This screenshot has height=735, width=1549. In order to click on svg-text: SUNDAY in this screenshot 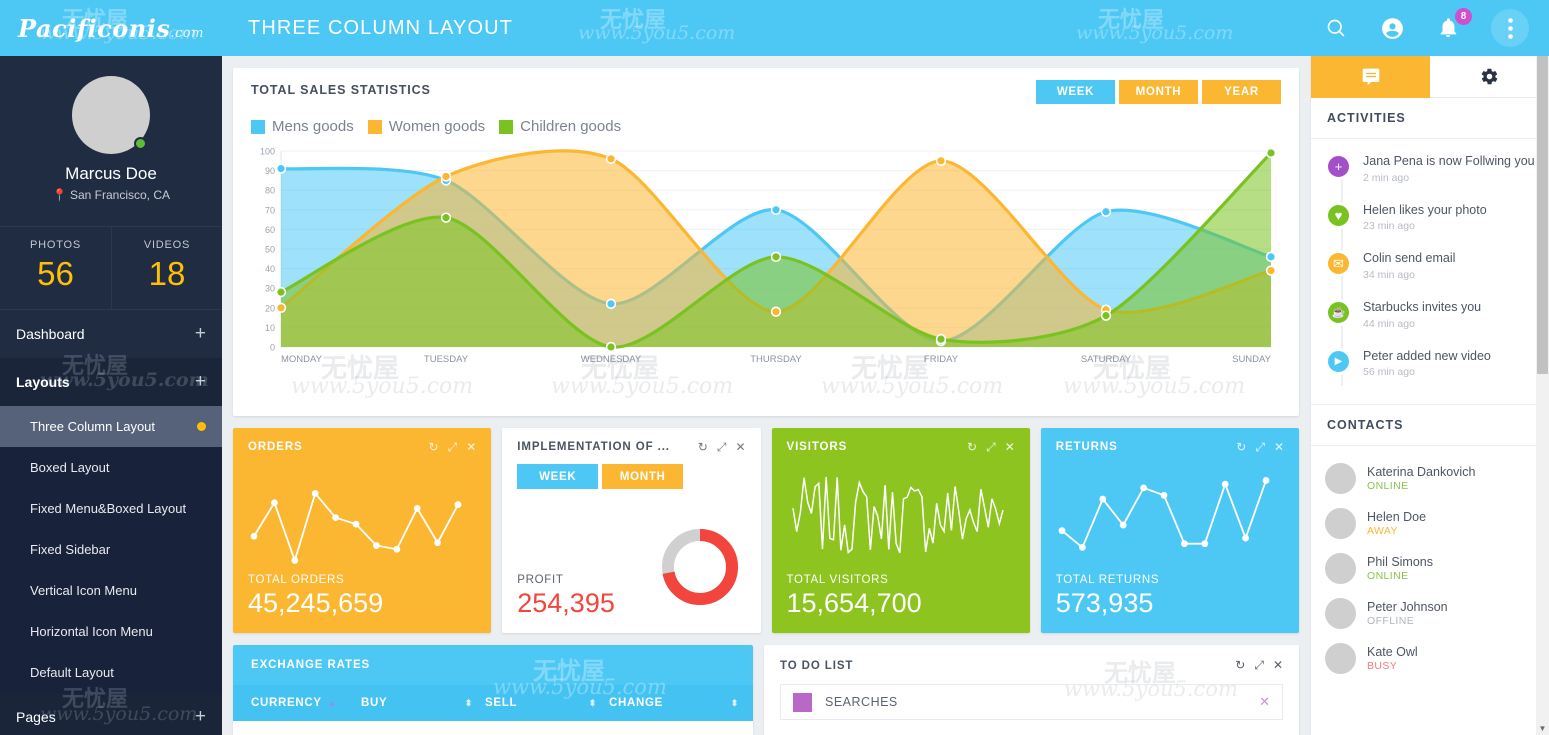, I will do `click(1252, 359)`.